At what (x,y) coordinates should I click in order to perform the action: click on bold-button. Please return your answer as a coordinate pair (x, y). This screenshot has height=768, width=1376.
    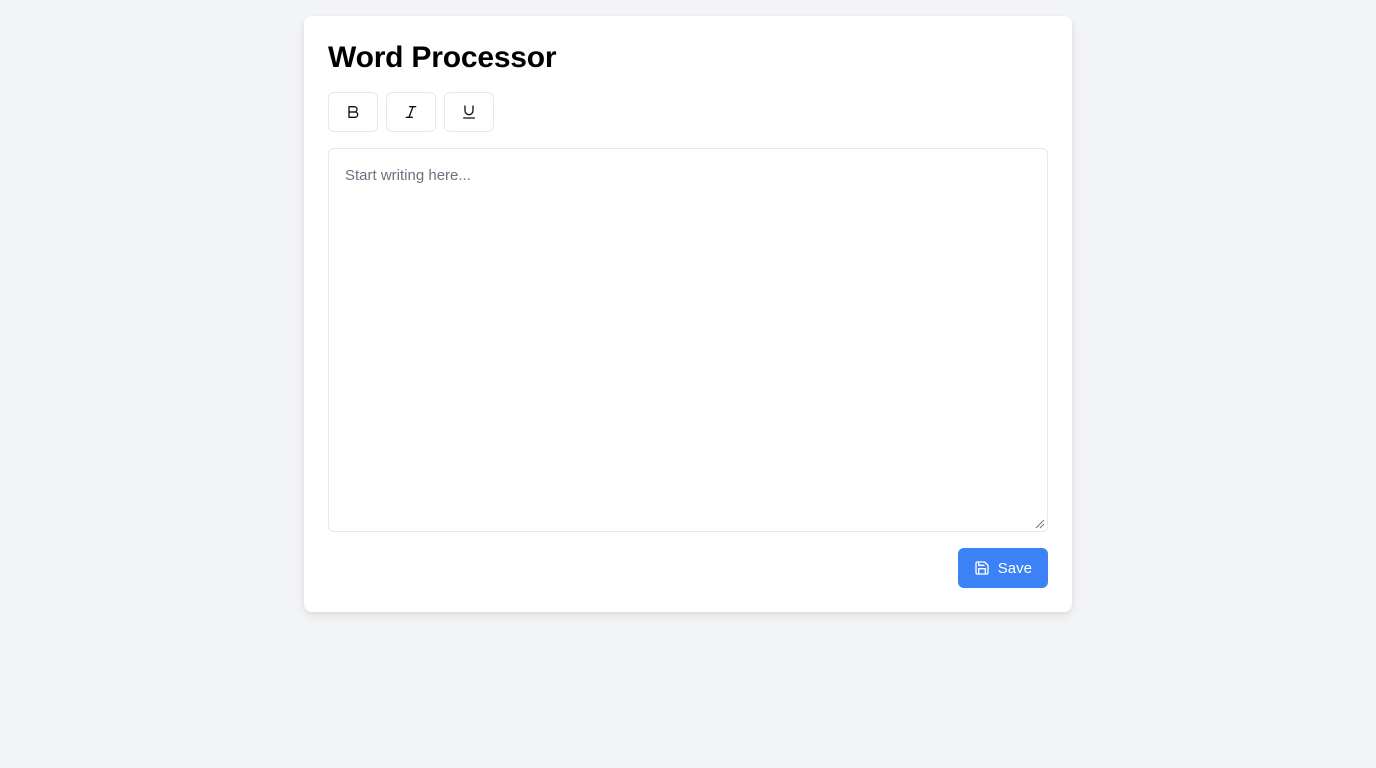
    Looking at the image, I should click on (353, 112).